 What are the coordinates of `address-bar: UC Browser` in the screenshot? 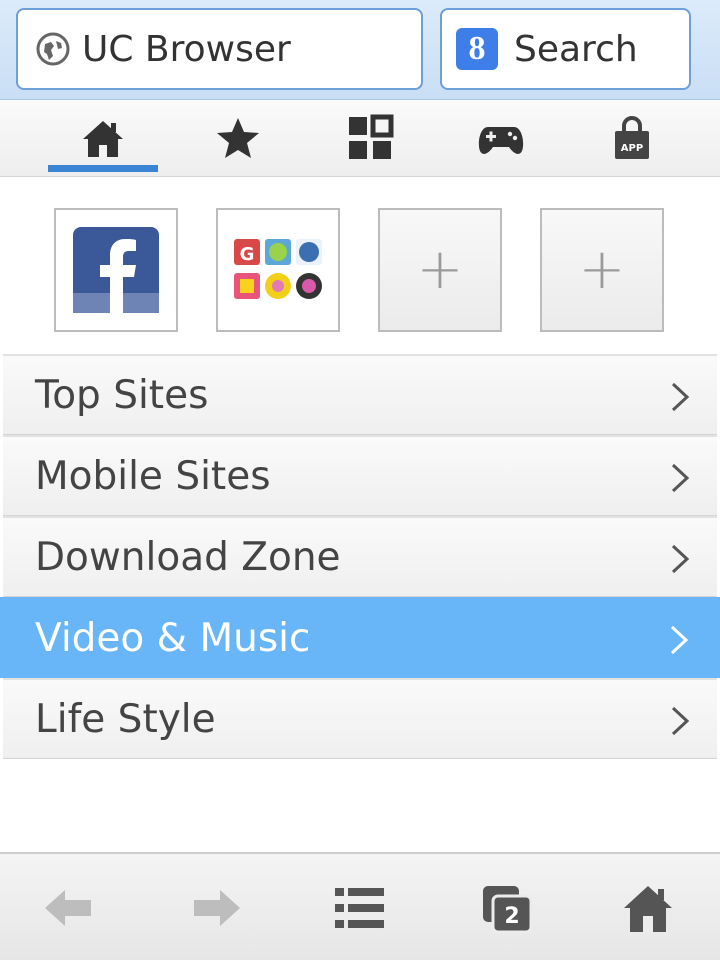 It's located at (219, 49).